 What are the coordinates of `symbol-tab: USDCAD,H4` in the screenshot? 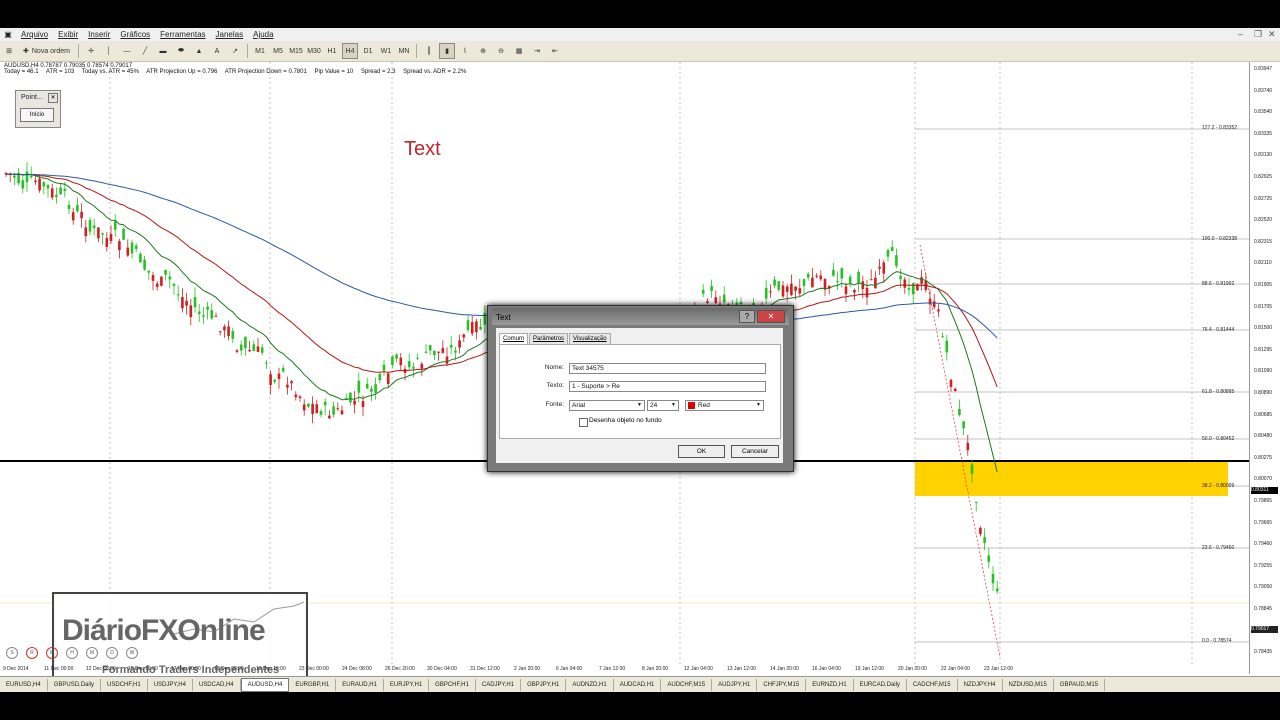 It's located at (217, 685).